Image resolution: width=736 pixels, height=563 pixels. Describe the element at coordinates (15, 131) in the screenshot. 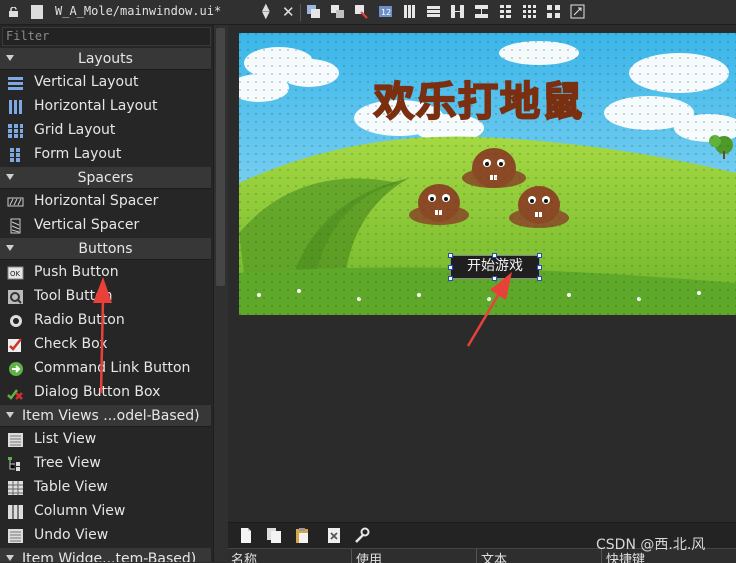

I see `grid-layout-icon` at that location.